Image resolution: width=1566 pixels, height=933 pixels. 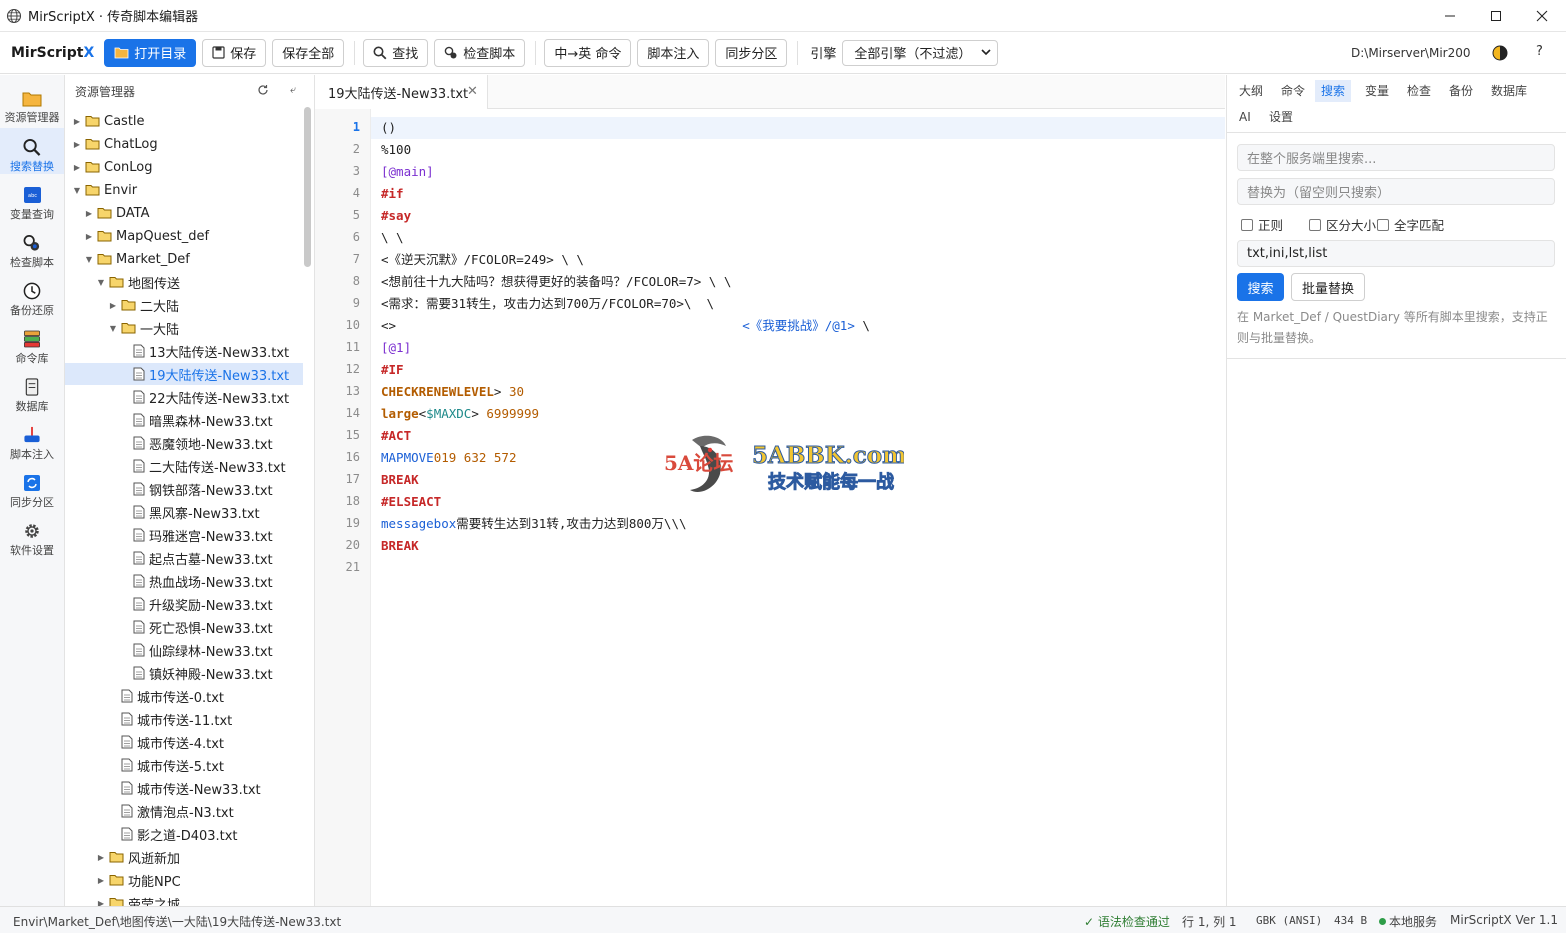 What do you see at coordinates (234, 52) in the screenshot?
I see `save-button: 保存` at bounding box center [234, 52].